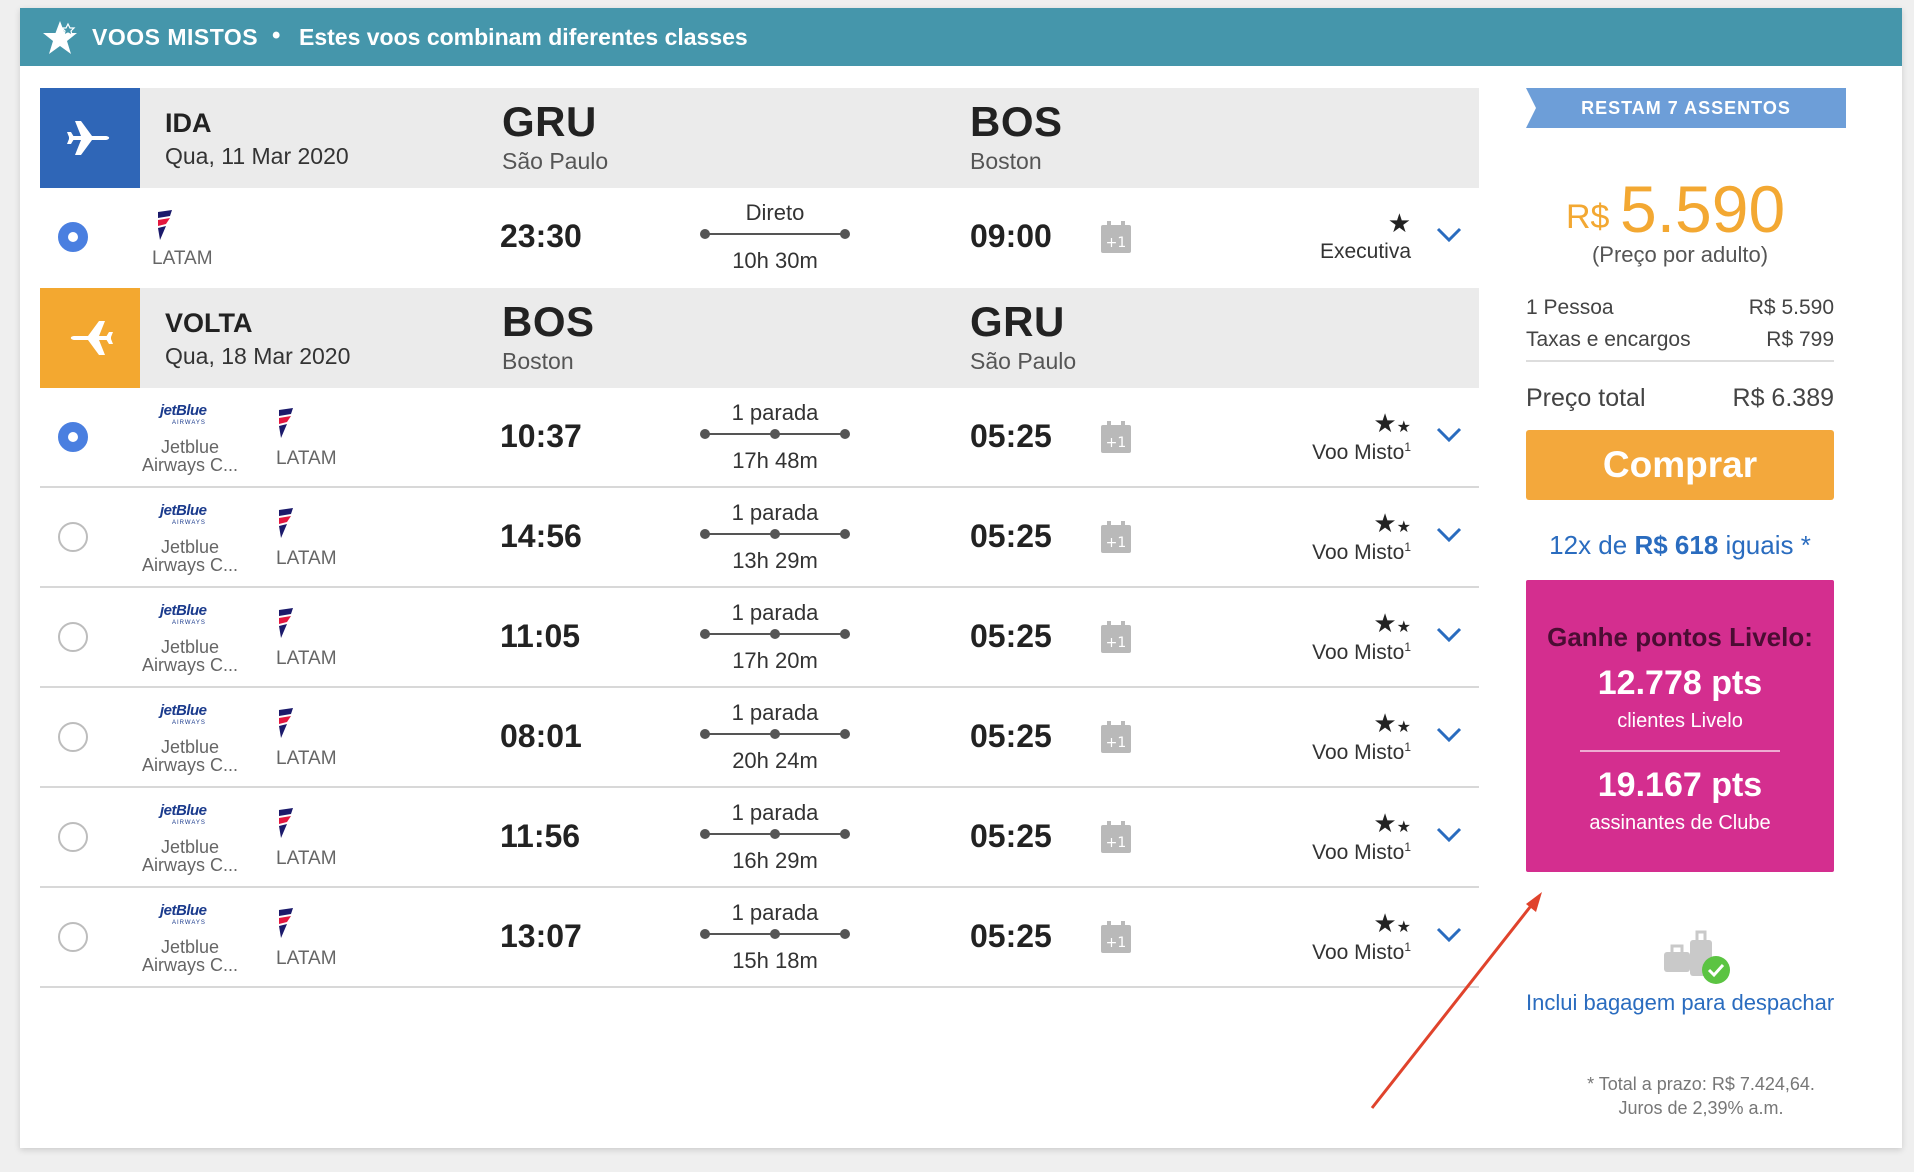  I want to click on price-line-value: R$ 5.590, so click(1791, 307).